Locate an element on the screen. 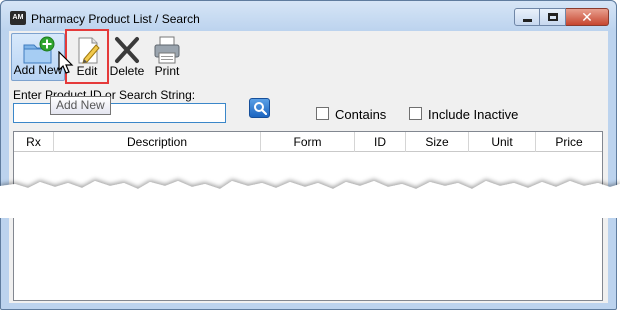 This screenshot has width=620, height=312. maximize-button is located at coordinates (553, 17).